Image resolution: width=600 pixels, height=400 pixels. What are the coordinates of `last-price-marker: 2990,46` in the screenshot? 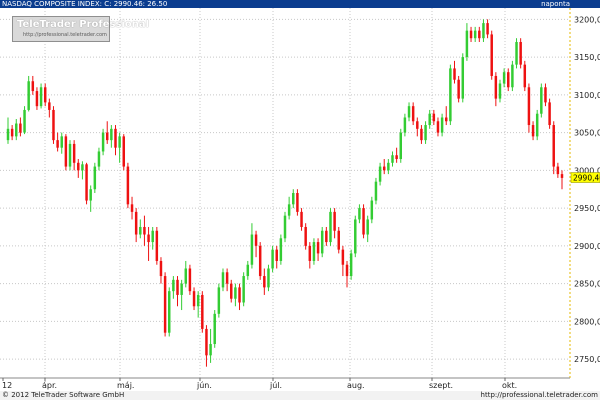 It's located at (585, 177).